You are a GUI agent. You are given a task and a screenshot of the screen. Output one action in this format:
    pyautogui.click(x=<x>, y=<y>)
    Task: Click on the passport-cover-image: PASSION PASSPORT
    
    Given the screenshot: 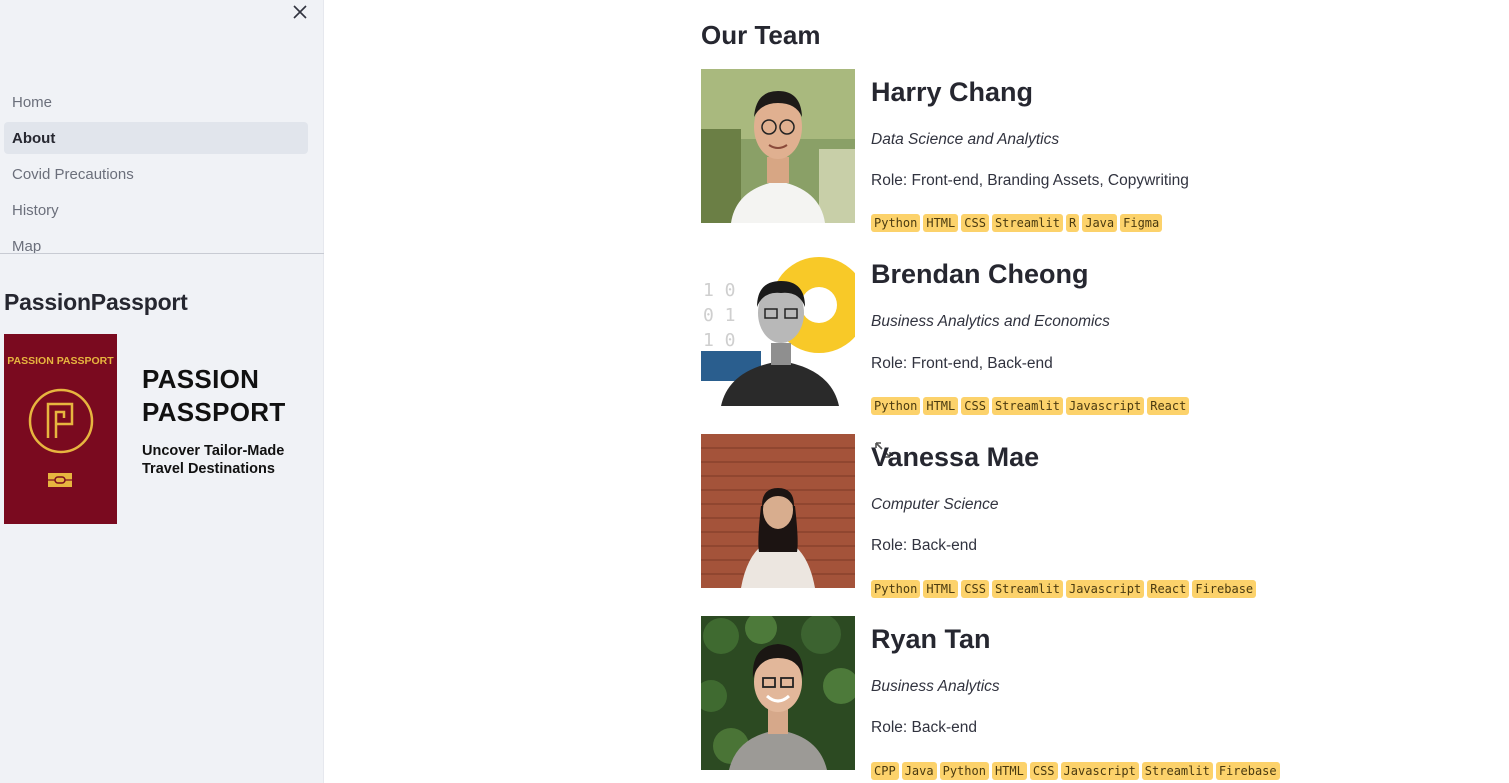 What is the action you would take?
    pyautogui.click(x=60, y=429)
    